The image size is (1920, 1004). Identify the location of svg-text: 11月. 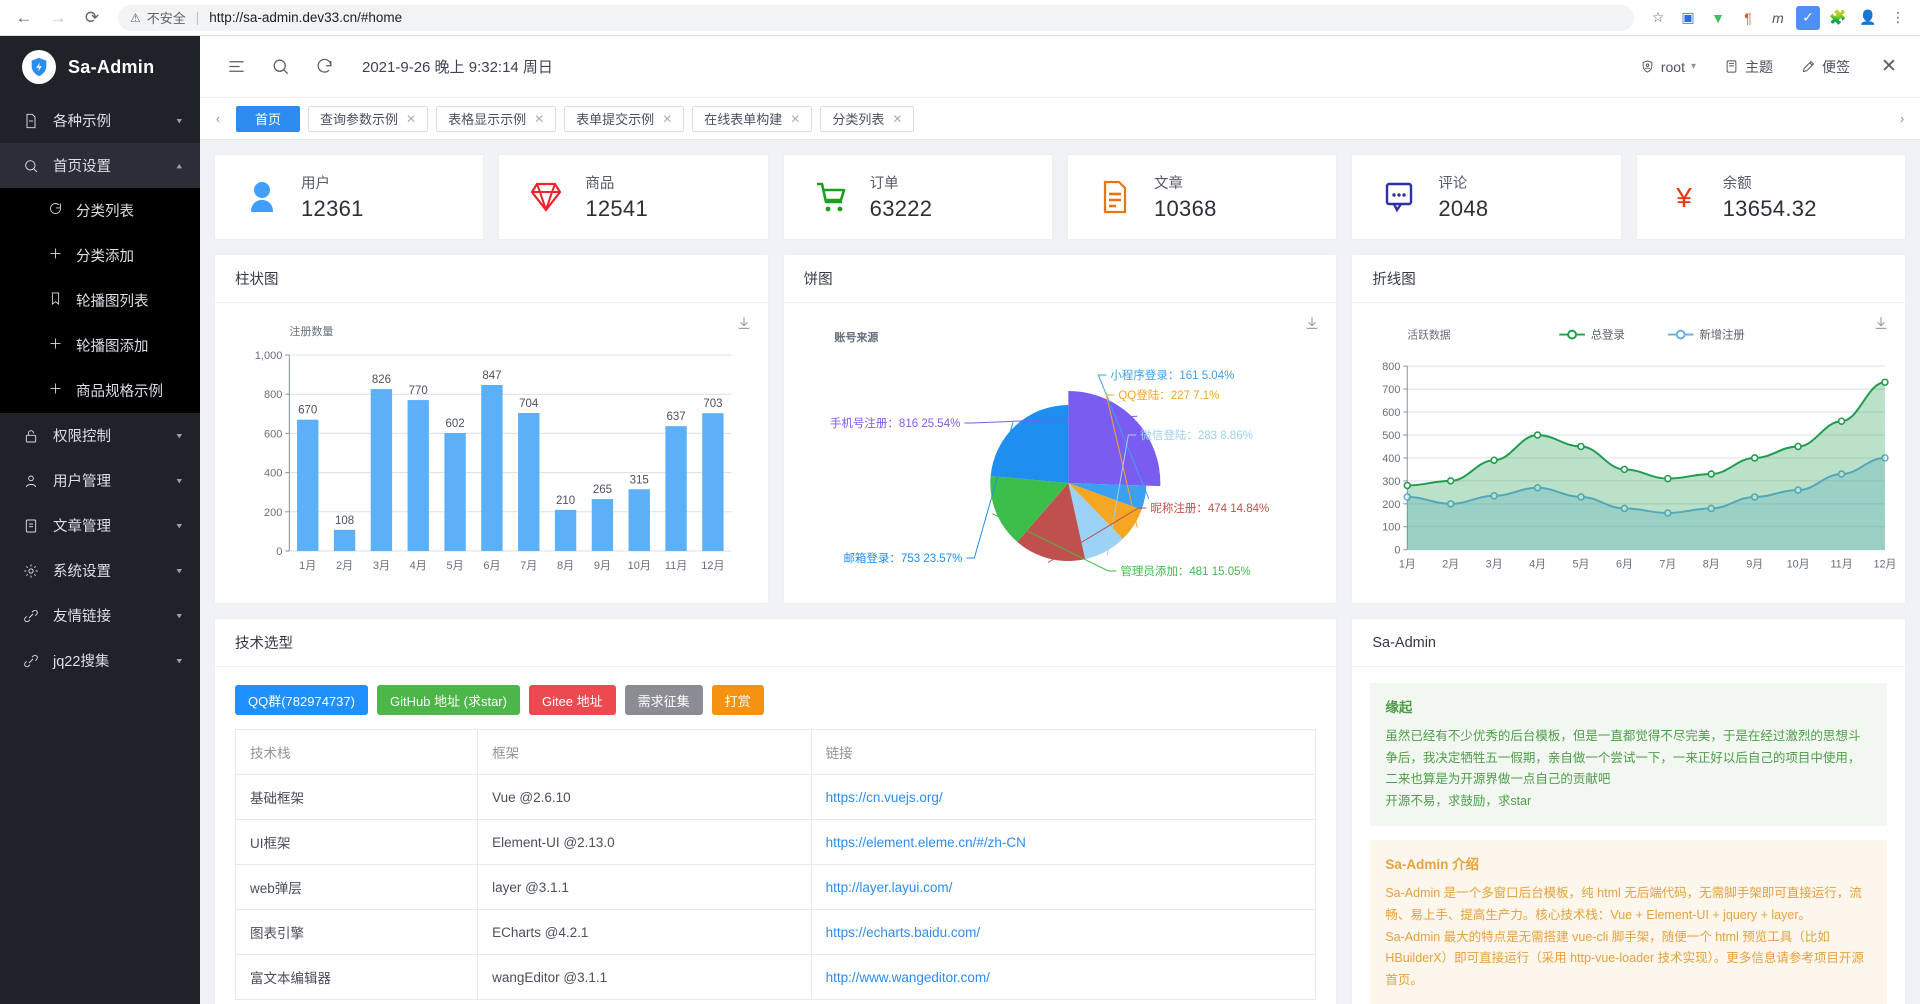
(1842, 564).